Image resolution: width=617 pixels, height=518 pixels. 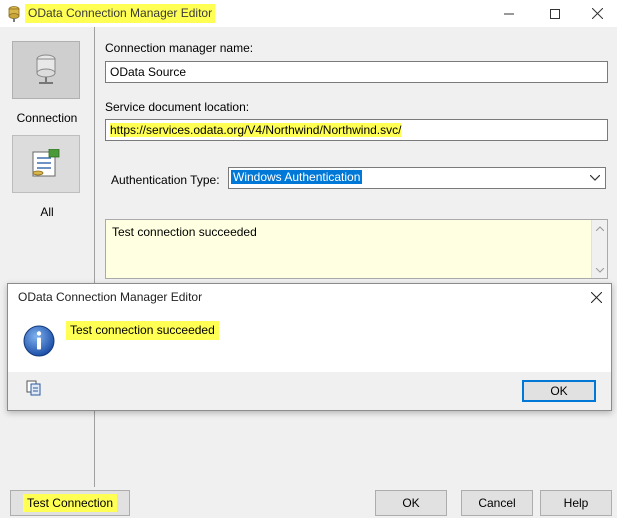 I want to click on minimize-icon, so click(x=509, y=13).